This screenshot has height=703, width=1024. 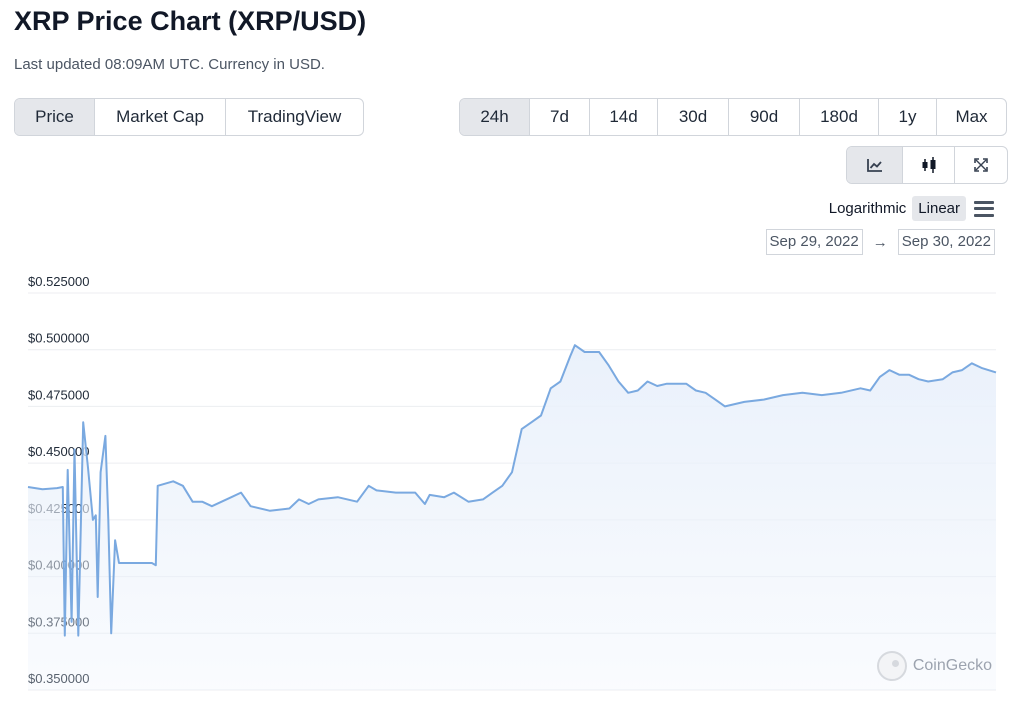 What do you see at coordinates (294, 117) in the screenshot?
I see `tab-tradingview: TradingView` at bounding box center [294, 117].